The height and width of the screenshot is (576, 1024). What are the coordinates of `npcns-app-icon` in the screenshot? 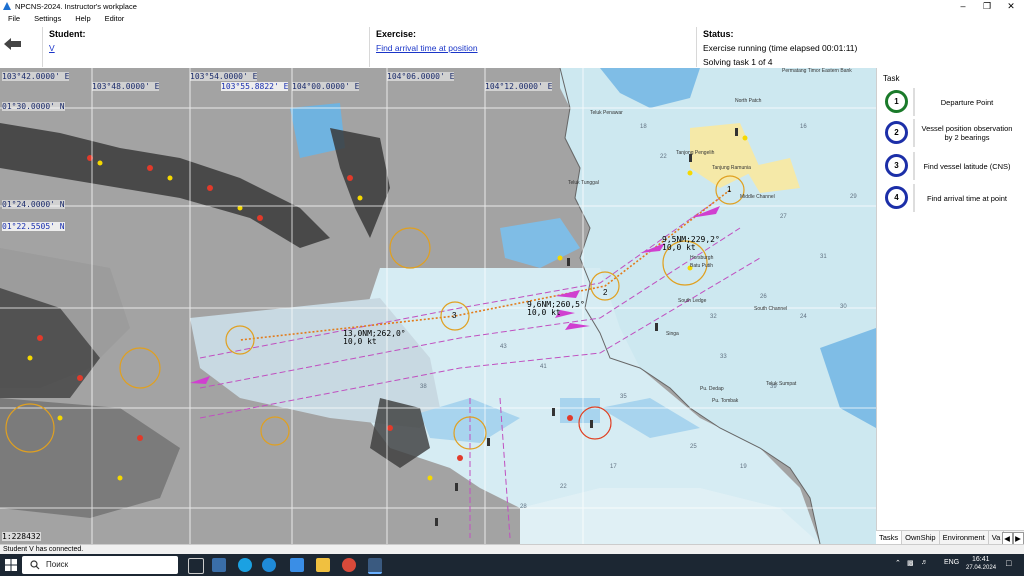 It's located at (375, 566).